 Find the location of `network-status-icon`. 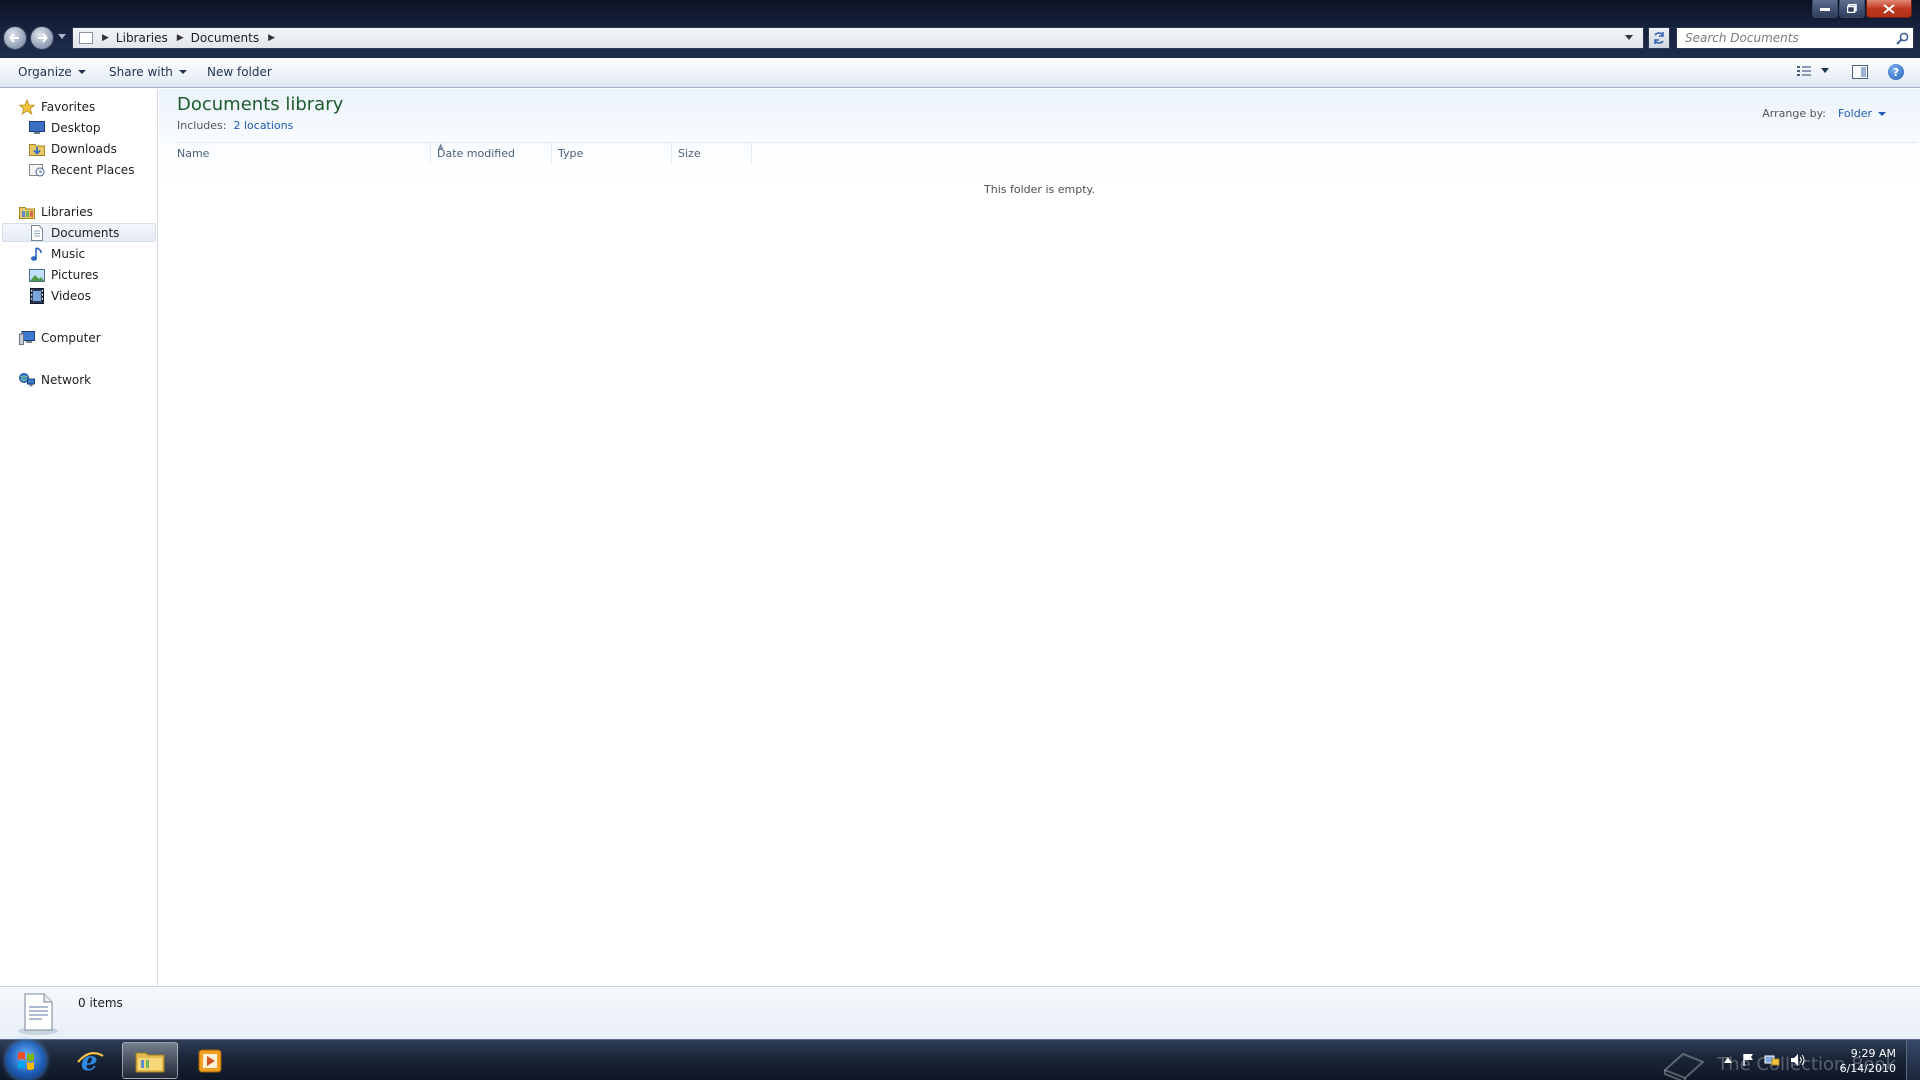

network-status-icon is located at coordinates (1772, 1060).